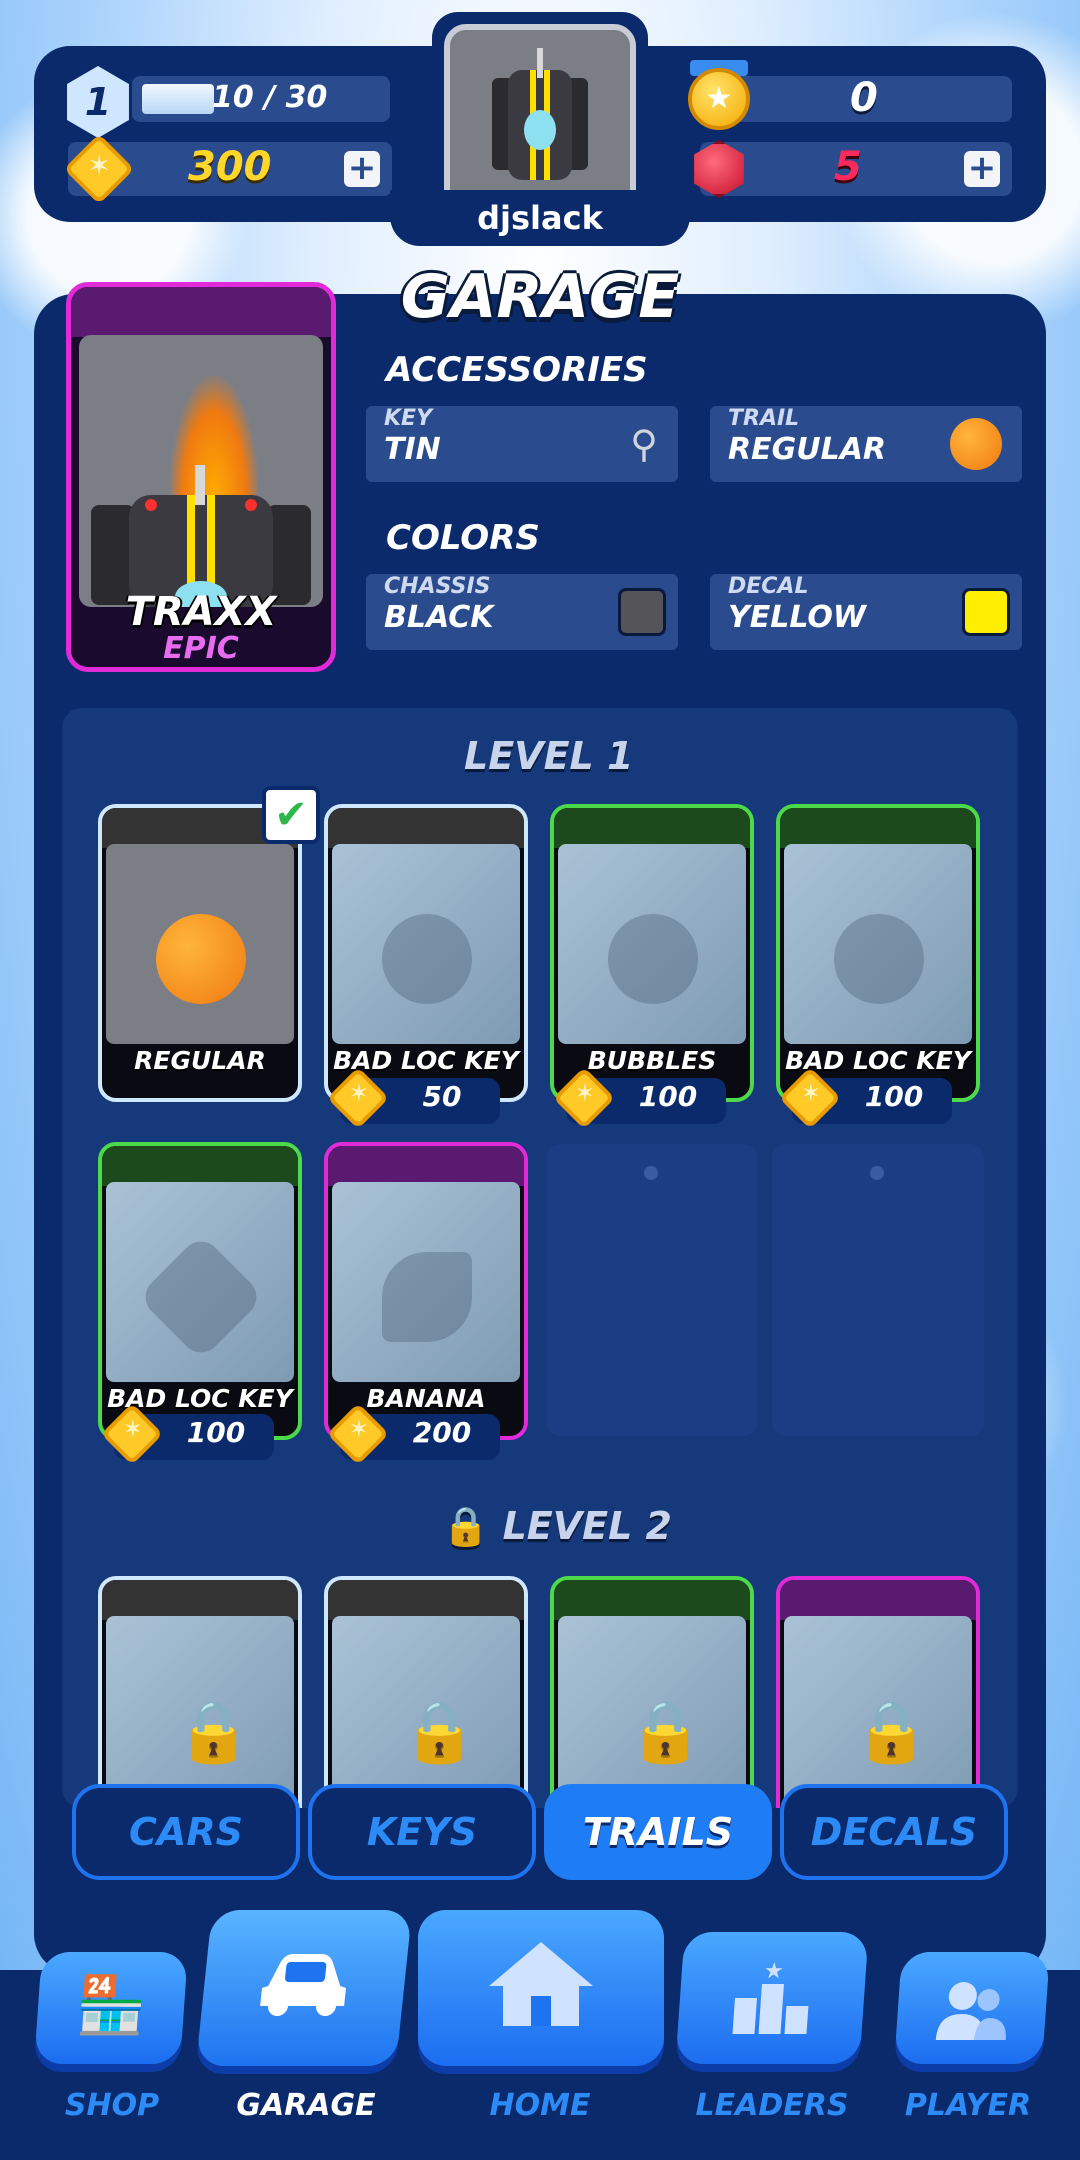 This screenshot has width=1080, height=2160. I want to click on gem-balance: 5 +, so click(856, 169).